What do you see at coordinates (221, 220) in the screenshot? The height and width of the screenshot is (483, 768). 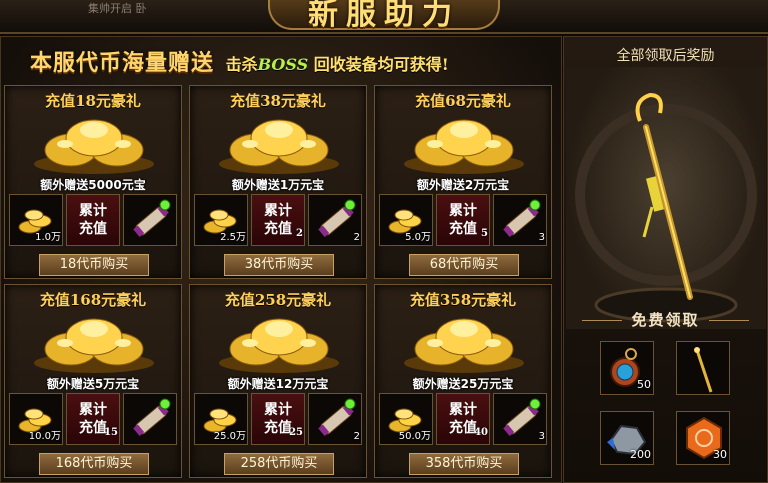 I see `gold-coins-slot: 2.5万` at bounding box center [221, 220].